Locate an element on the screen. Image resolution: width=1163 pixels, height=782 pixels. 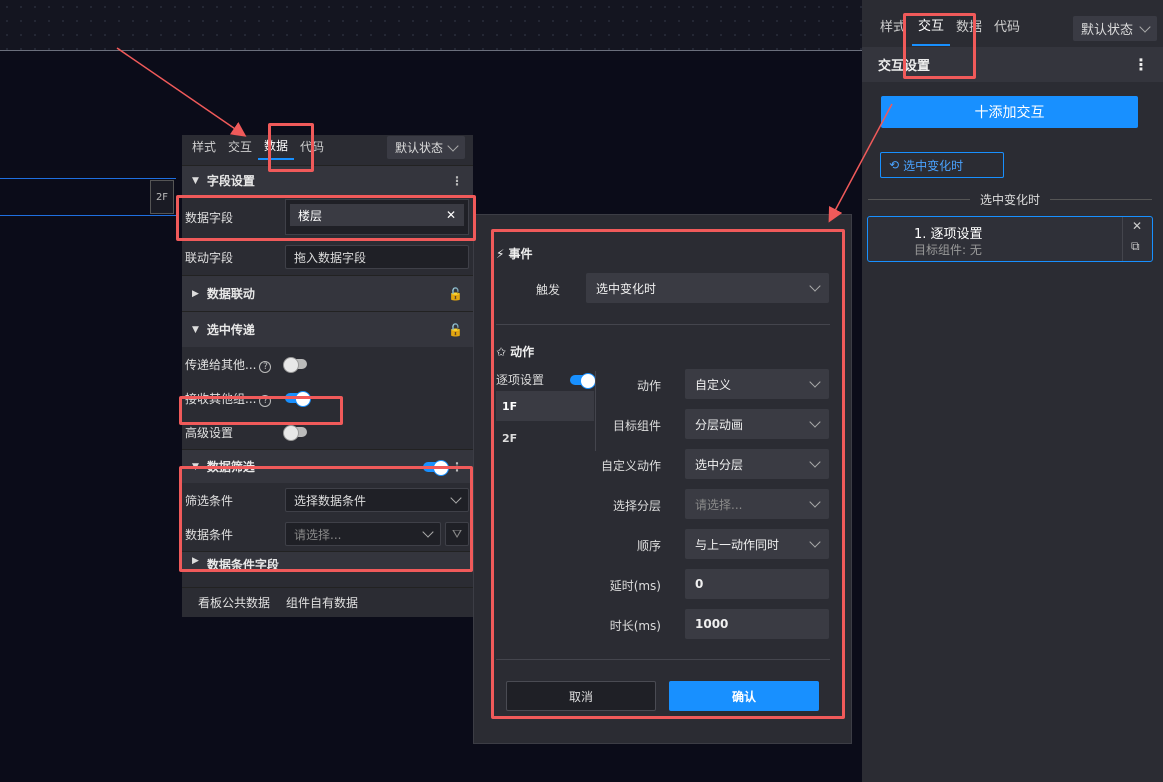
help-icon: ? is located at coordinates (265, 366).